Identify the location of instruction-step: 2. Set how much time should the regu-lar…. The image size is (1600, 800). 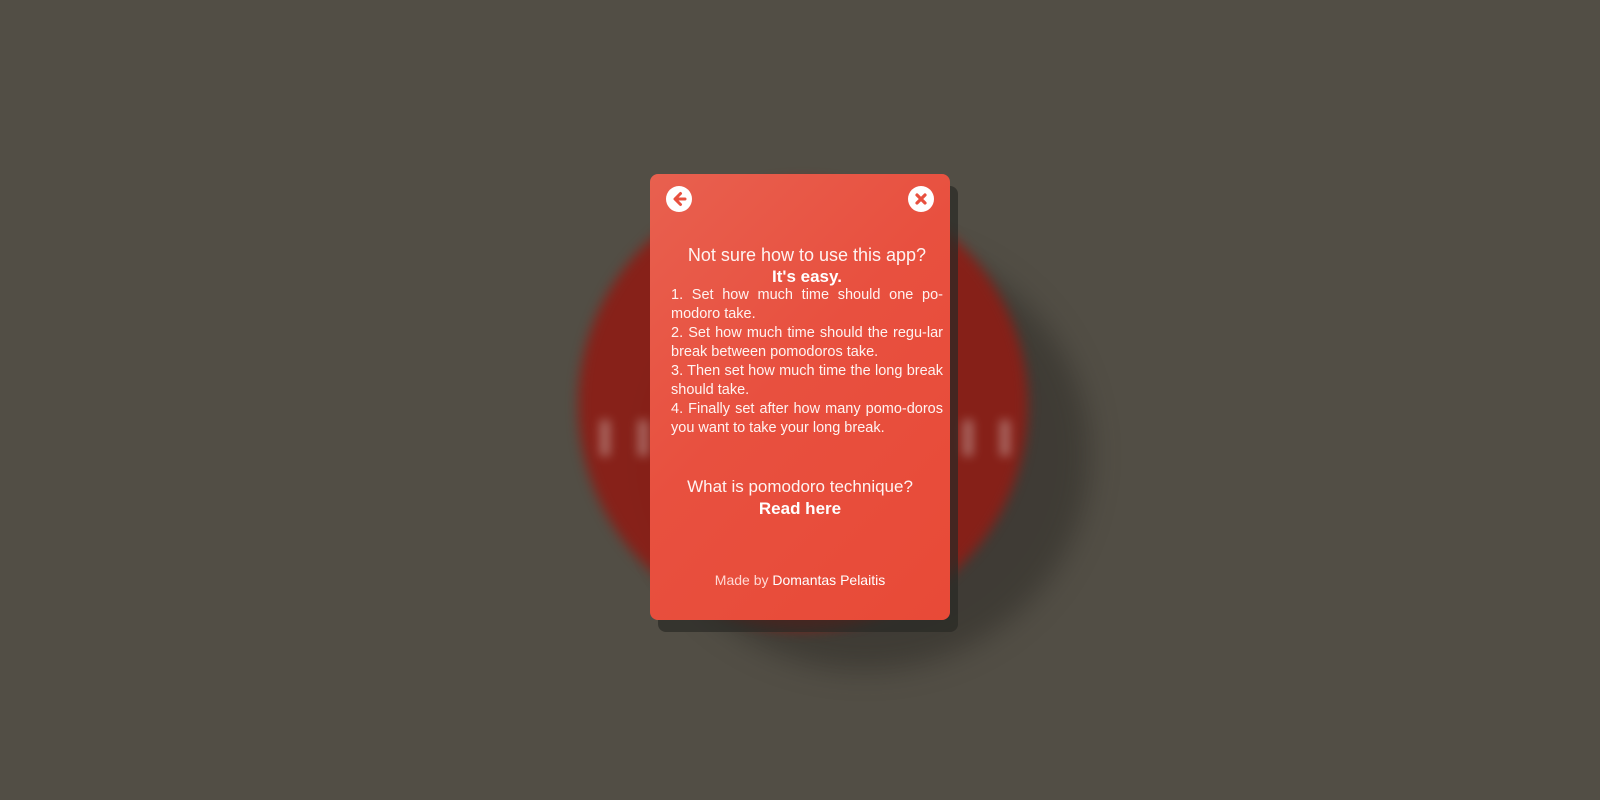
(807, 342).